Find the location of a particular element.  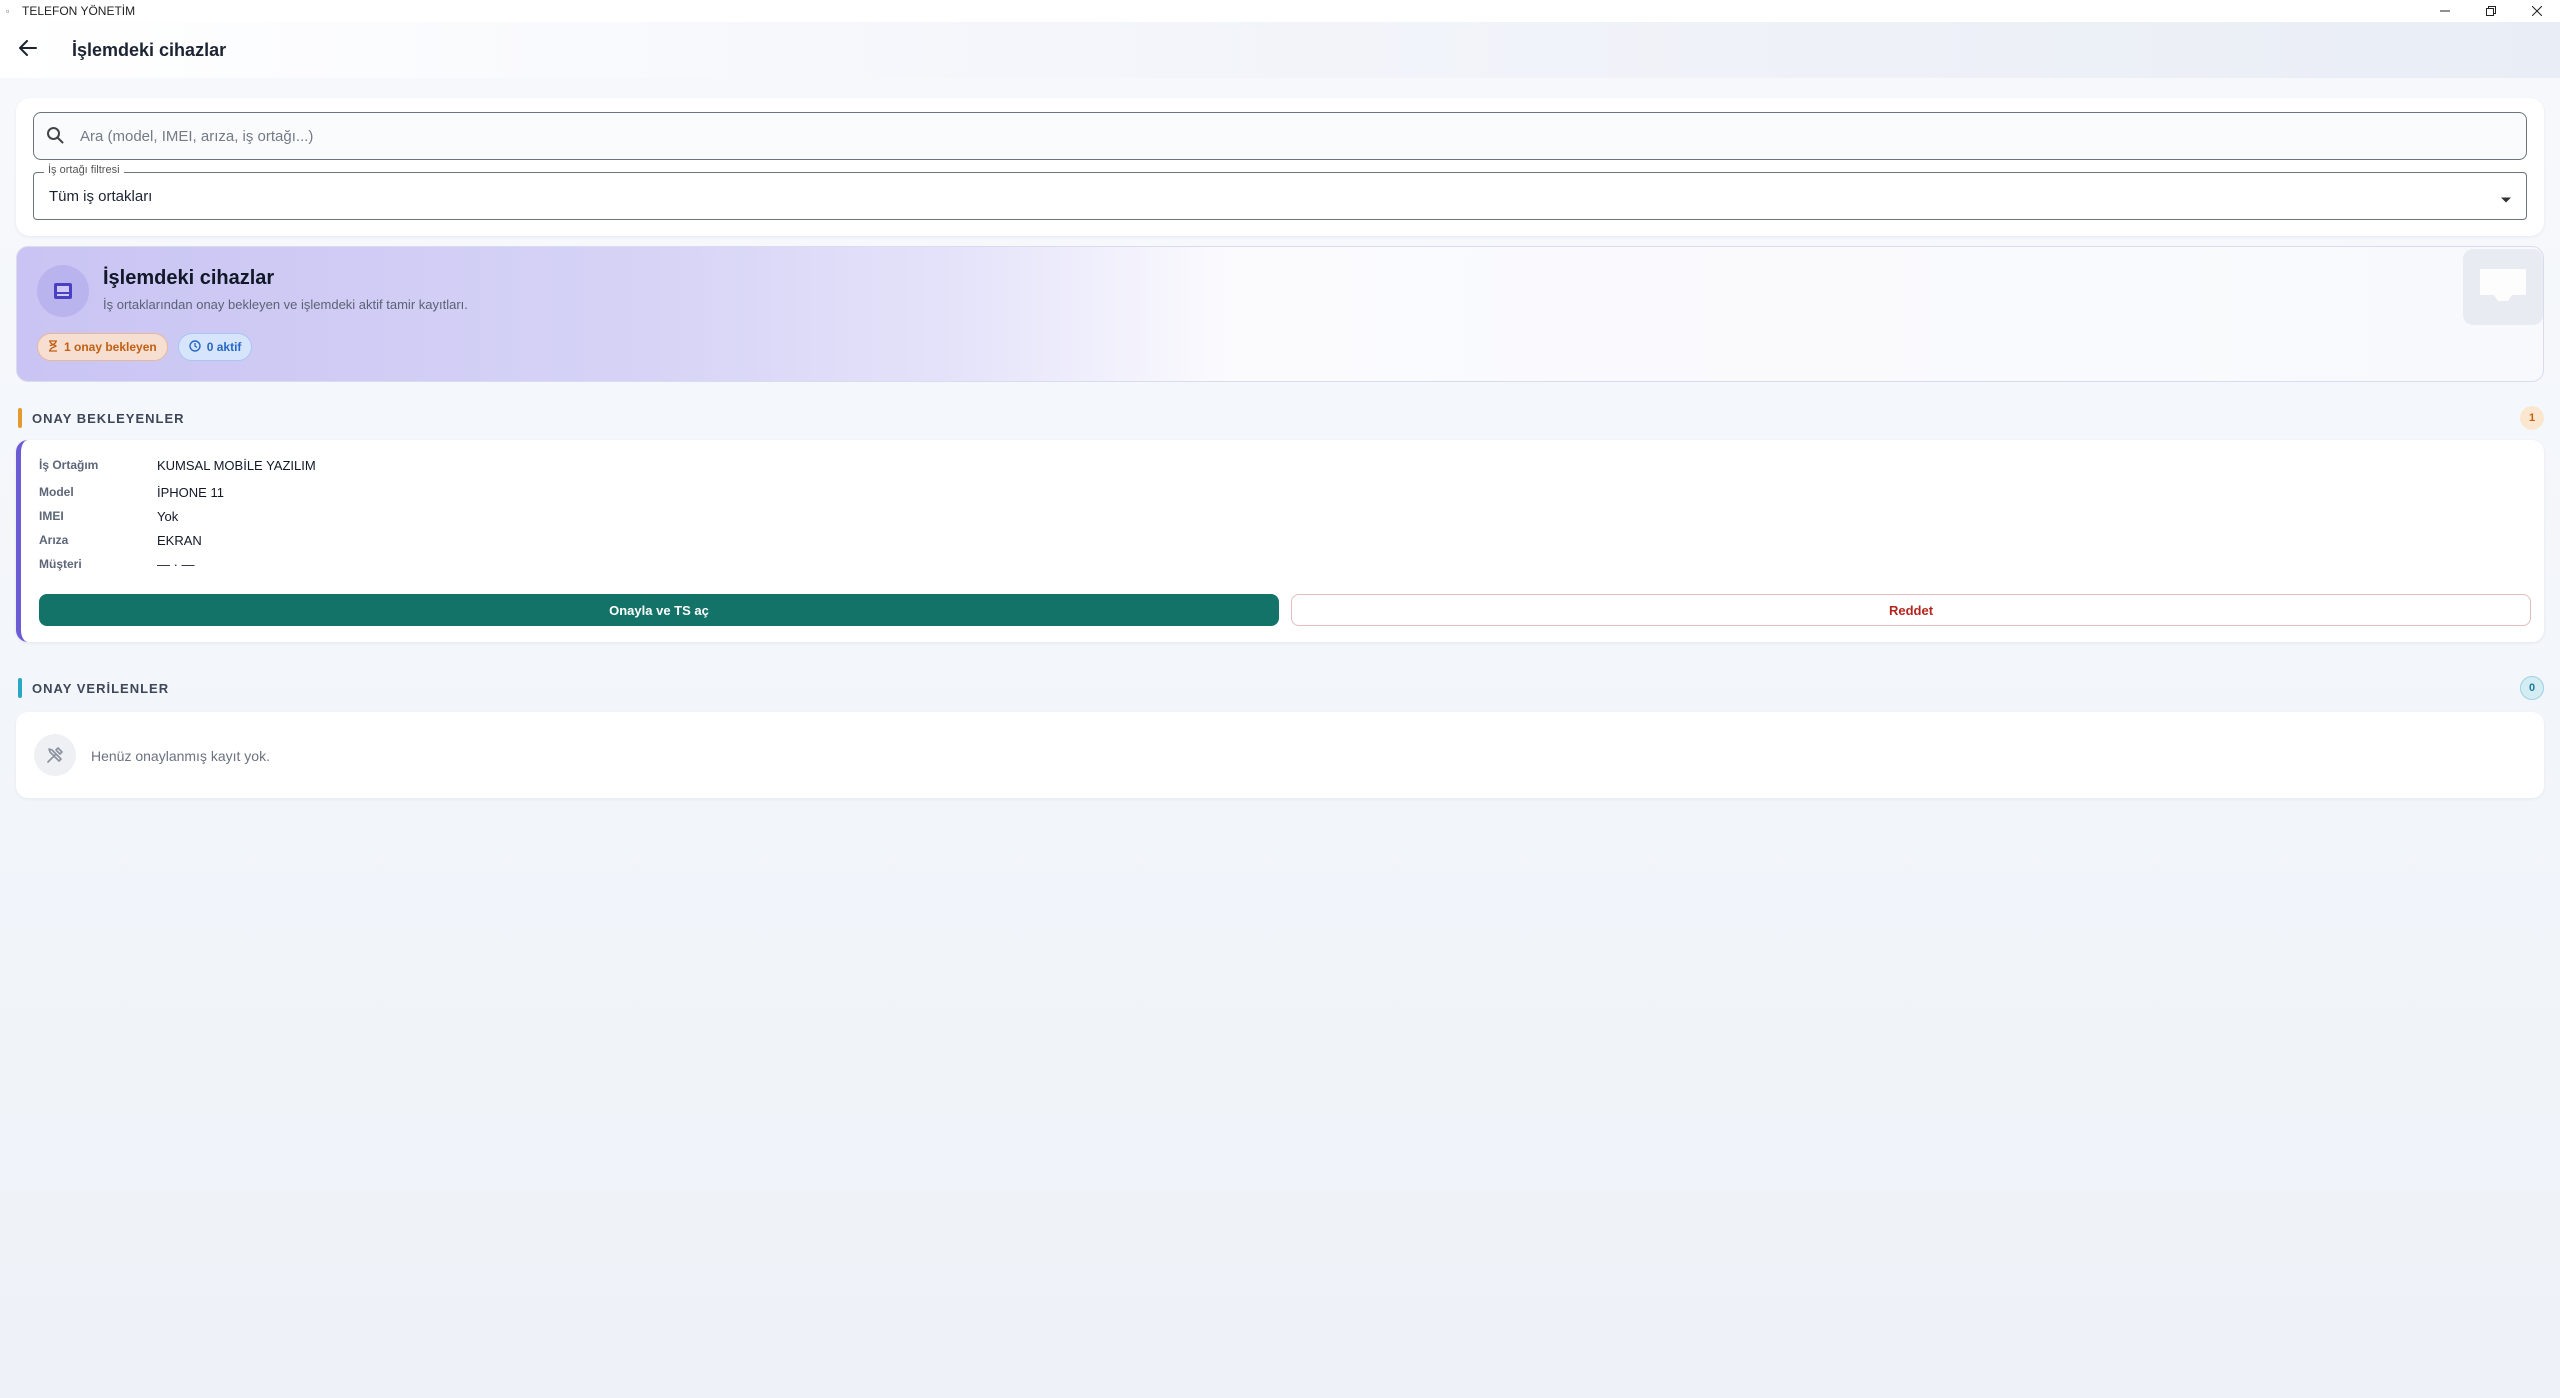

page-title: İşlemdeki cihazlar is located at coordinates (149, 49).